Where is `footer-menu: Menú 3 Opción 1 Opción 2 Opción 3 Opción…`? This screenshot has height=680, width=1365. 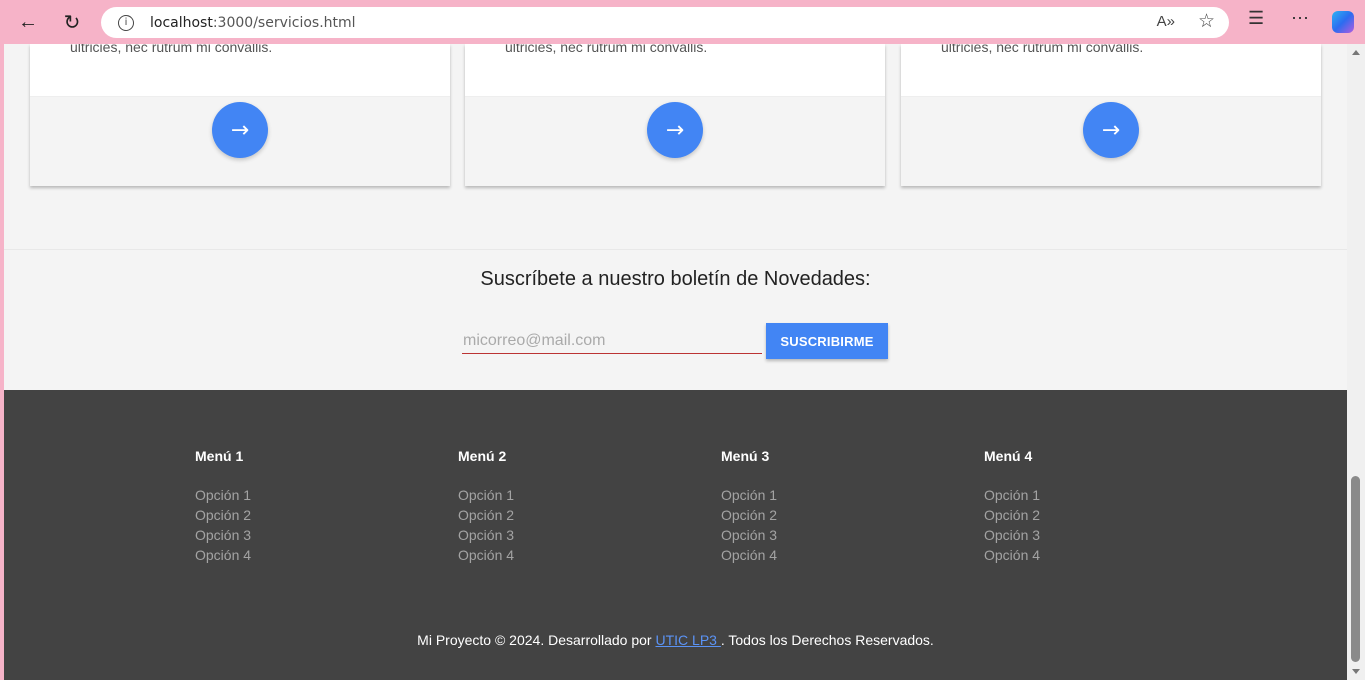 footer-menu: Menú 3 Opción 1 Opción 2 Opción 3 Opción… is located at coordinates (821, 506).